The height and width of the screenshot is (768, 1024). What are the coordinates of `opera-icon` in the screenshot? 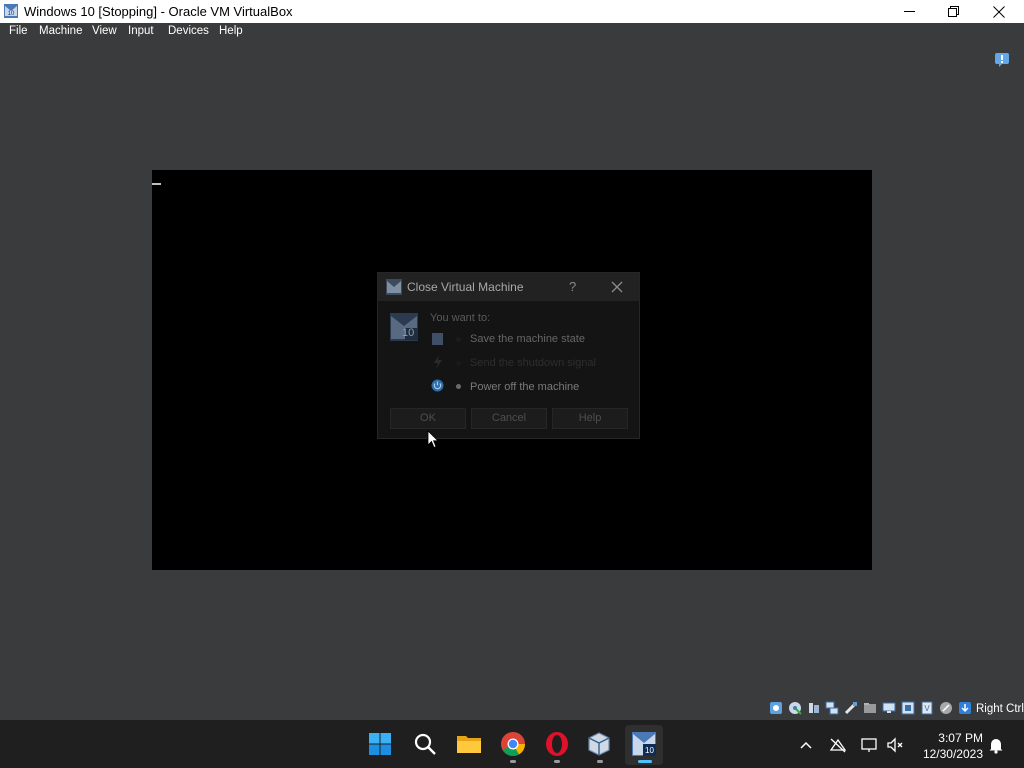 It's located at (557, 744).